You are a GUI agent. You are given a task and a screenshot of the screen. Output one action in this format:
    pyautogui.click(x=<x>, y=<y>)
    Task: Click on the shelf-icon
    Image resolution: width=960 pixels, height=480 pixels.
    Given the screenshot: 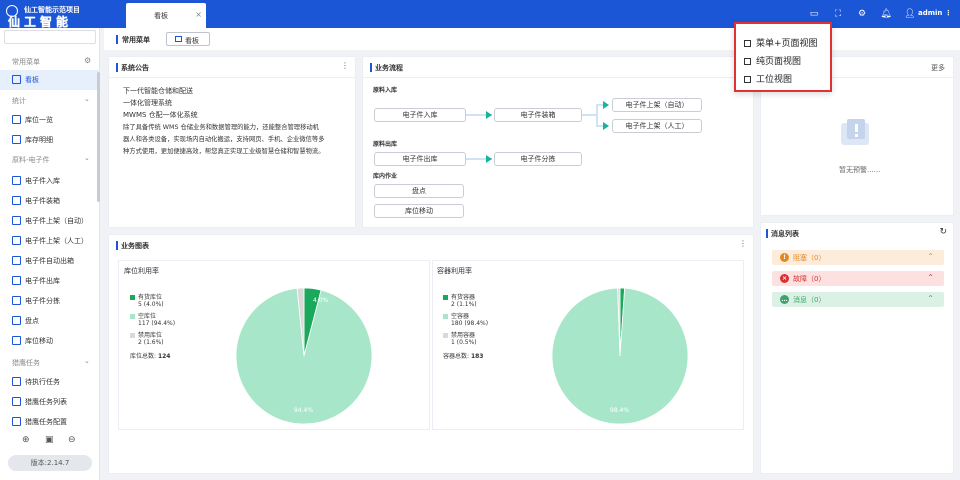 What is the action you would take?
    pyautogui.click(x=16, y=220)
    